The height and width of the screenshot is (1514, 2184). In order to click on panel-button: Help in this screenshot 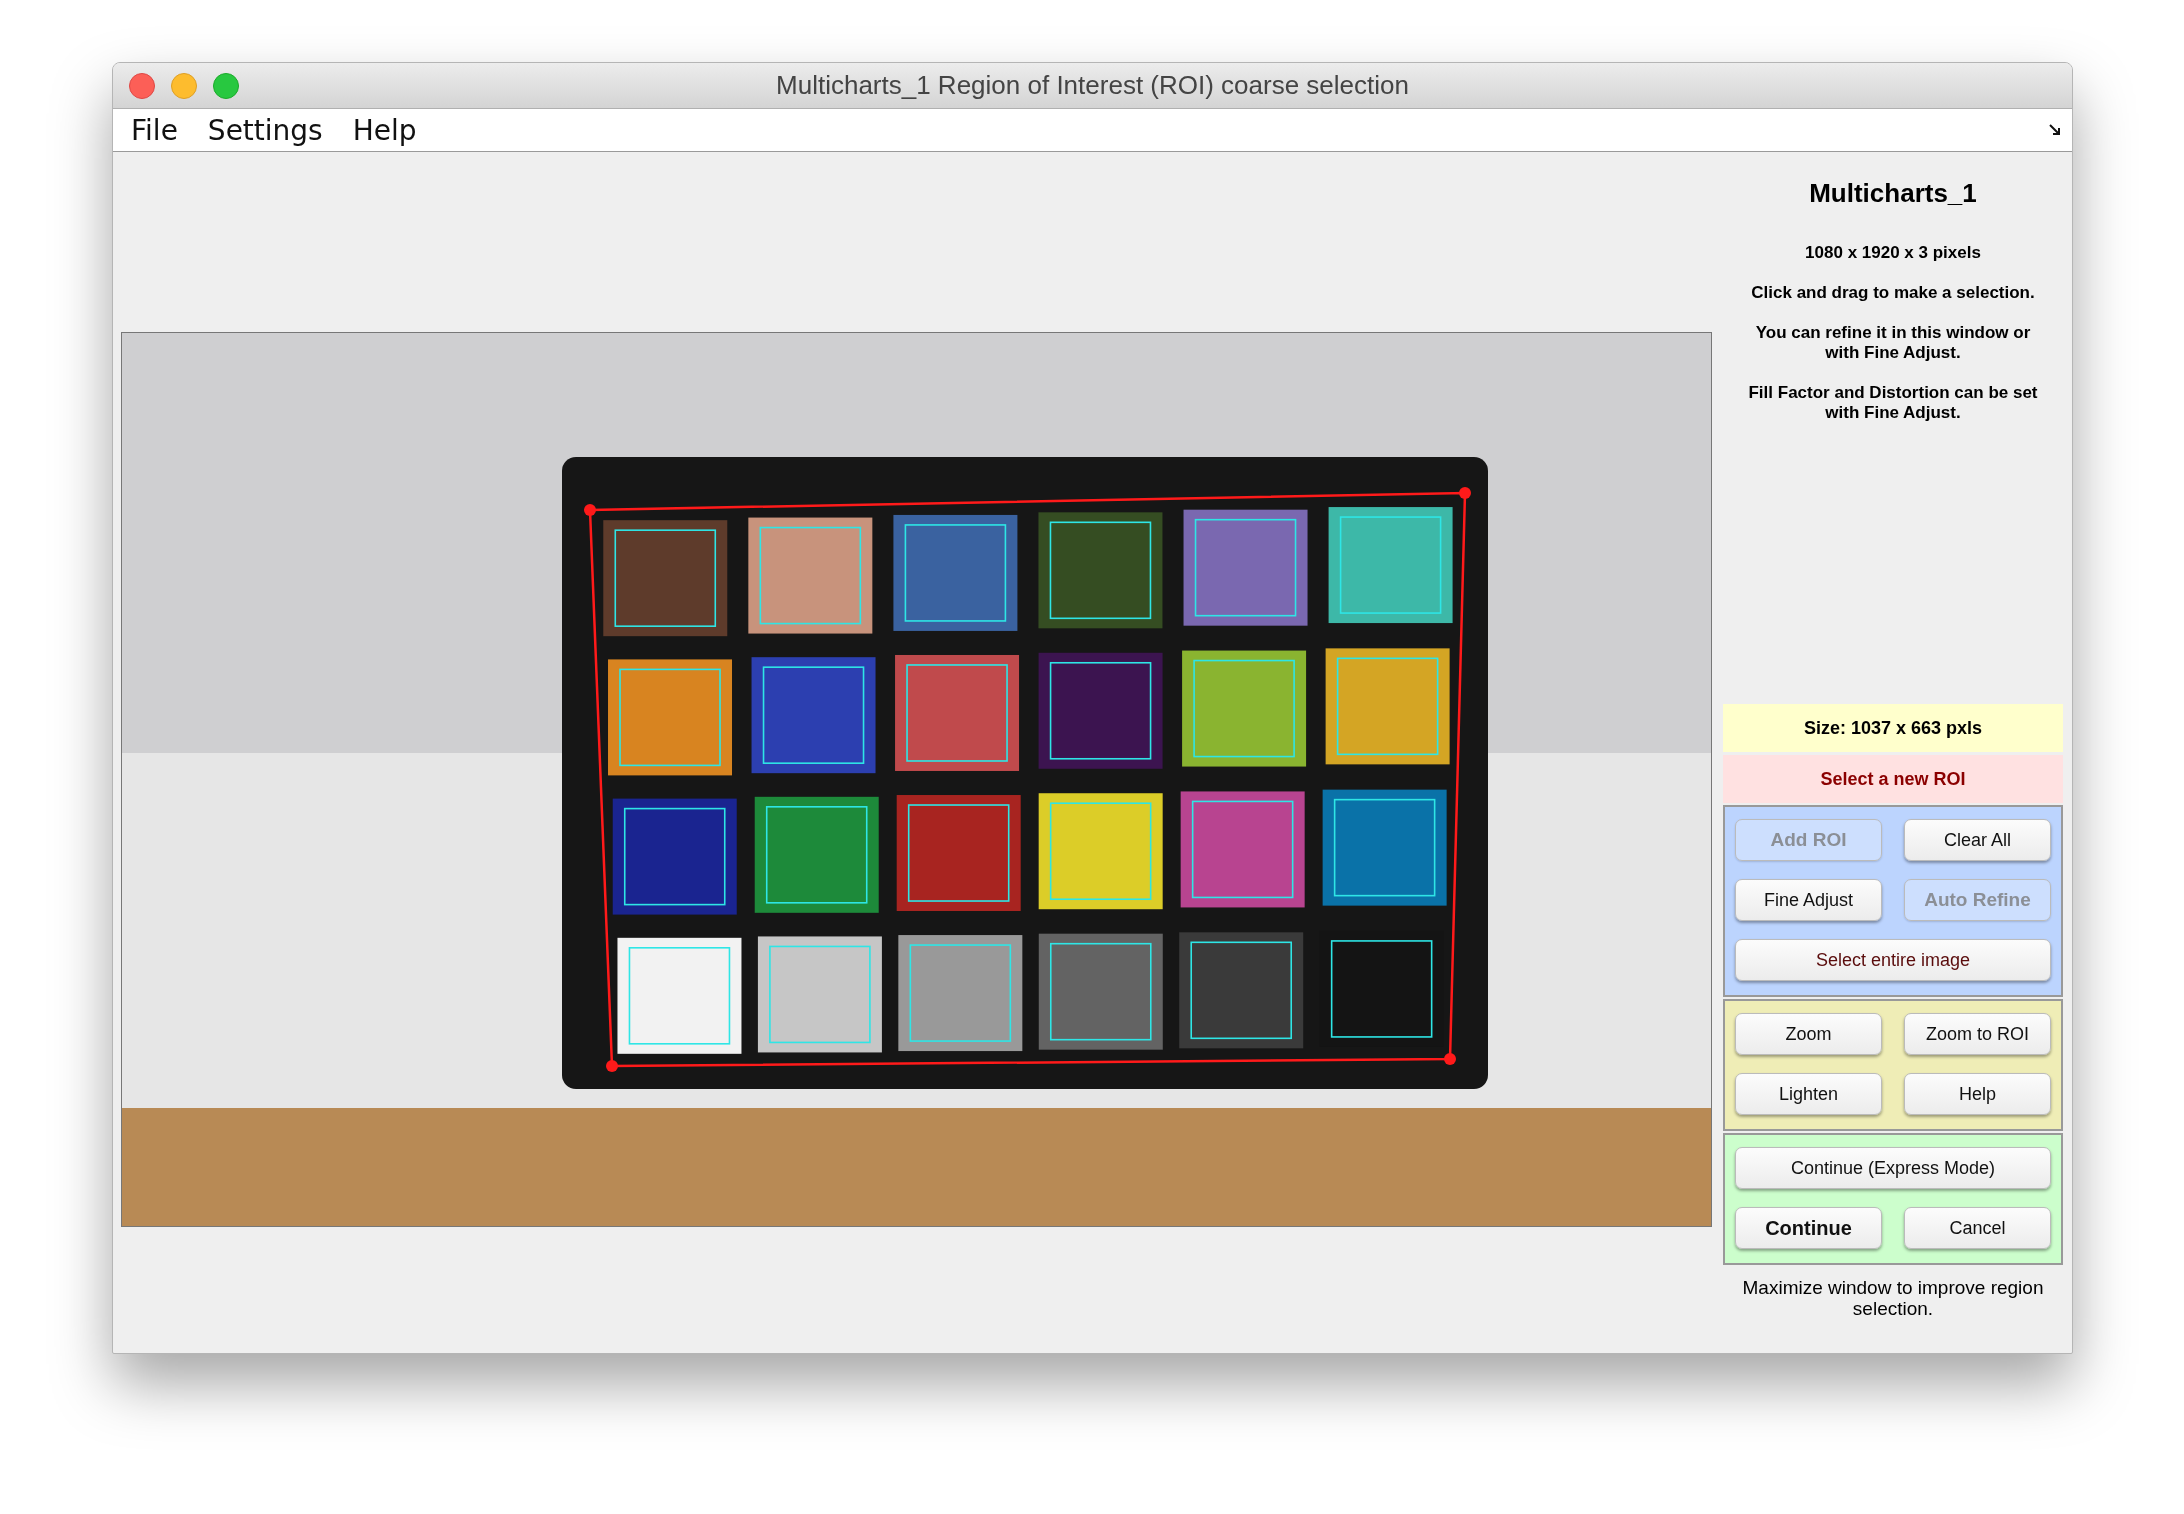, I will do `click(1977, 1094)`.